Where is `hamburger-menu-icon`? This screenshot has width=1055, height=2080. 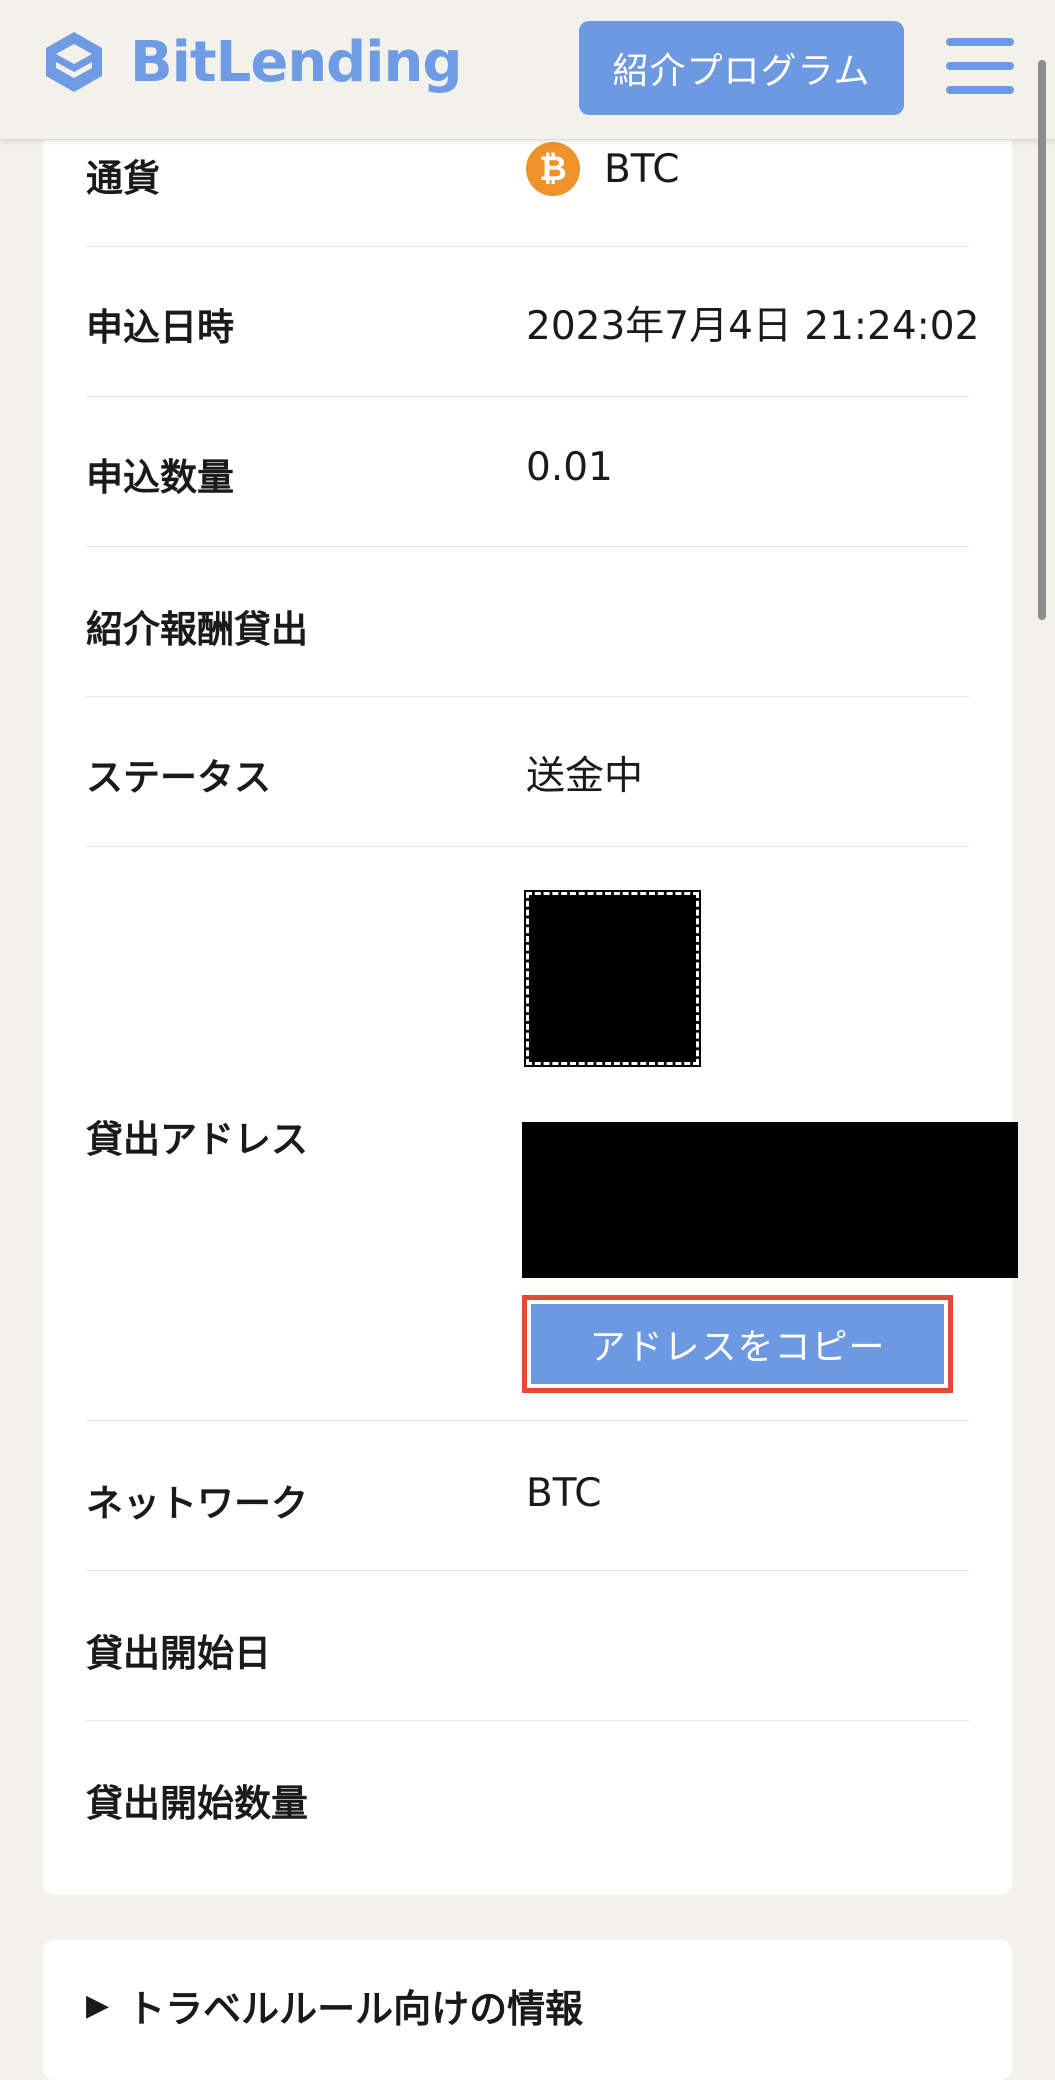
hamburger-menu-icon is located at coordinates (980, 66).